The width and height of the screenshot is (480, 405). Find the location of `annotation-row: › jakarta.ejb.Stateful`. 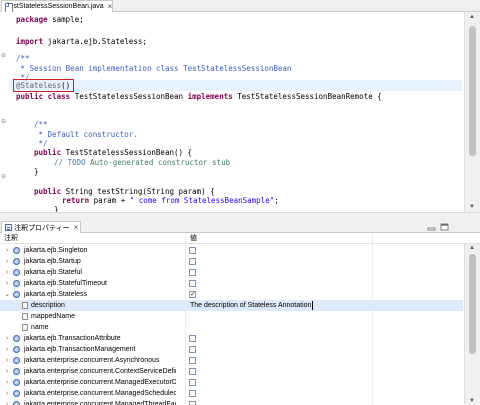

annotation-row: › jakarta.ejb.Stateful is located at coordinates (231, 273).